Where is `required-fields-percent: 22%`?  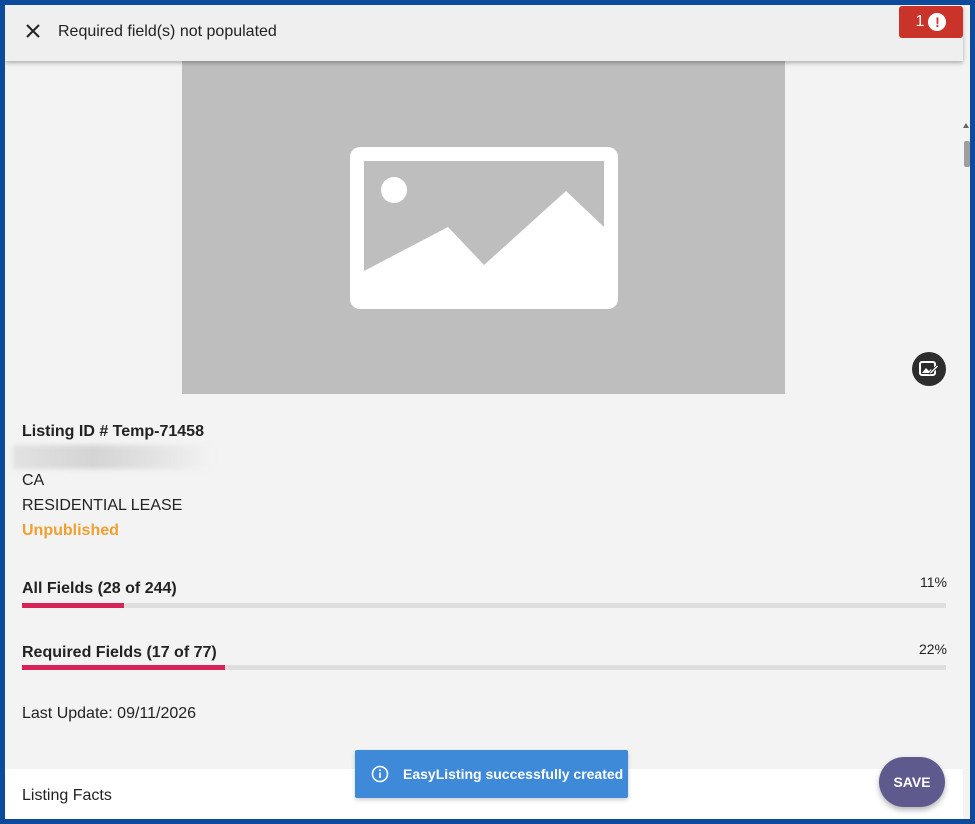
required-fields-percent: 22% is located at coordinates (932, 649).